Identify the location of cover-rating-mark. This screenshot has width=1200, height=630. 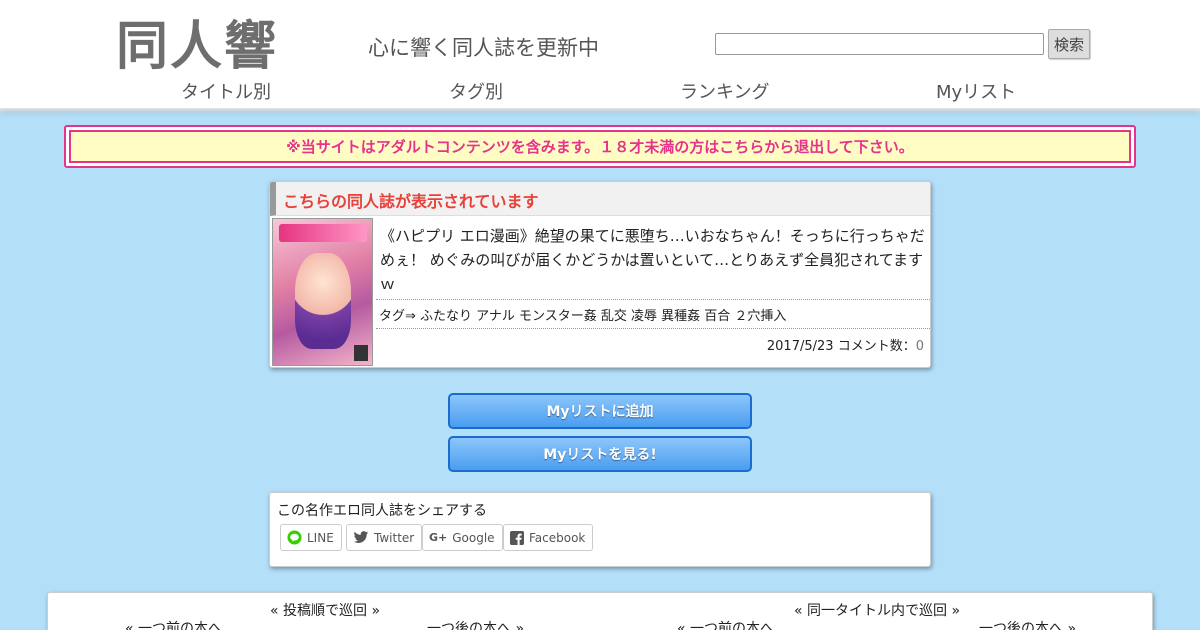
(361, 353).